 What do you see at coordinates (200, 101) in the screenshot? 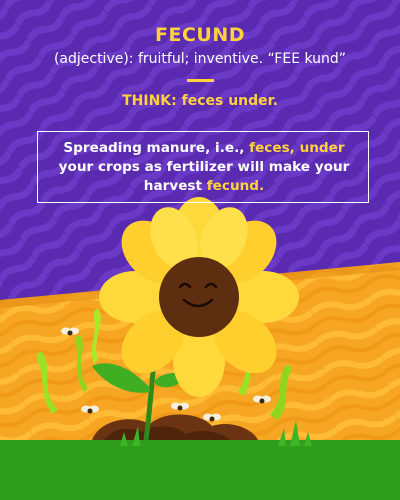
I see `think-mnemonic: THINK: feces under.` at bounding box center [200, 101].